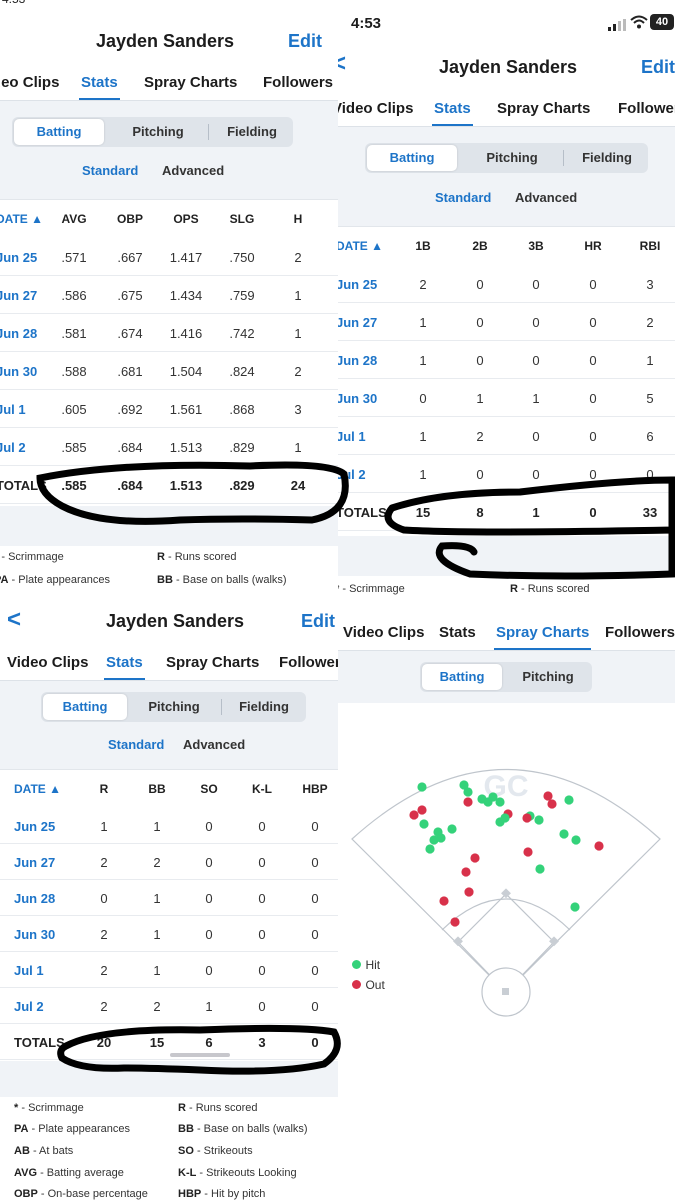  I want to click on totals-cell: .829, so click(242, 485).